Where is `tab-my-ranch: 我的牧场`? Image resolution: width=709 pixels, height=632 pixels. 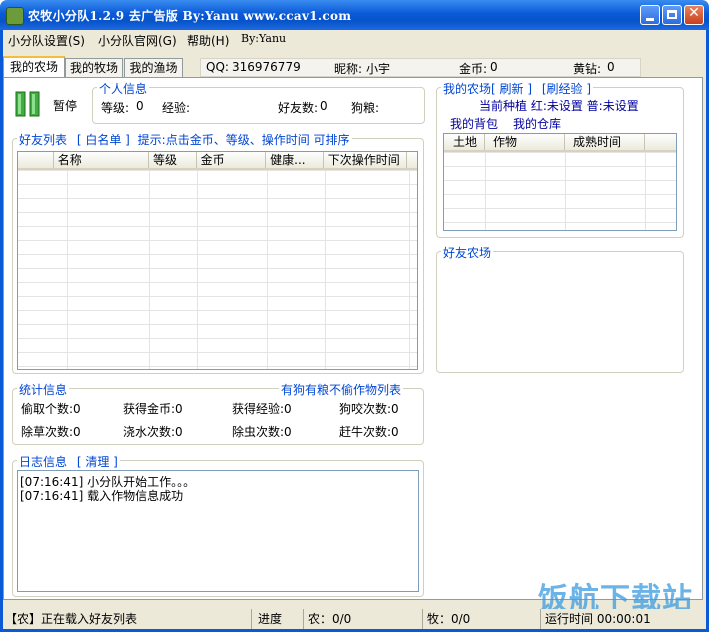
tab-my-ranch: 我的牧场 is located at coordinates (94, 67).